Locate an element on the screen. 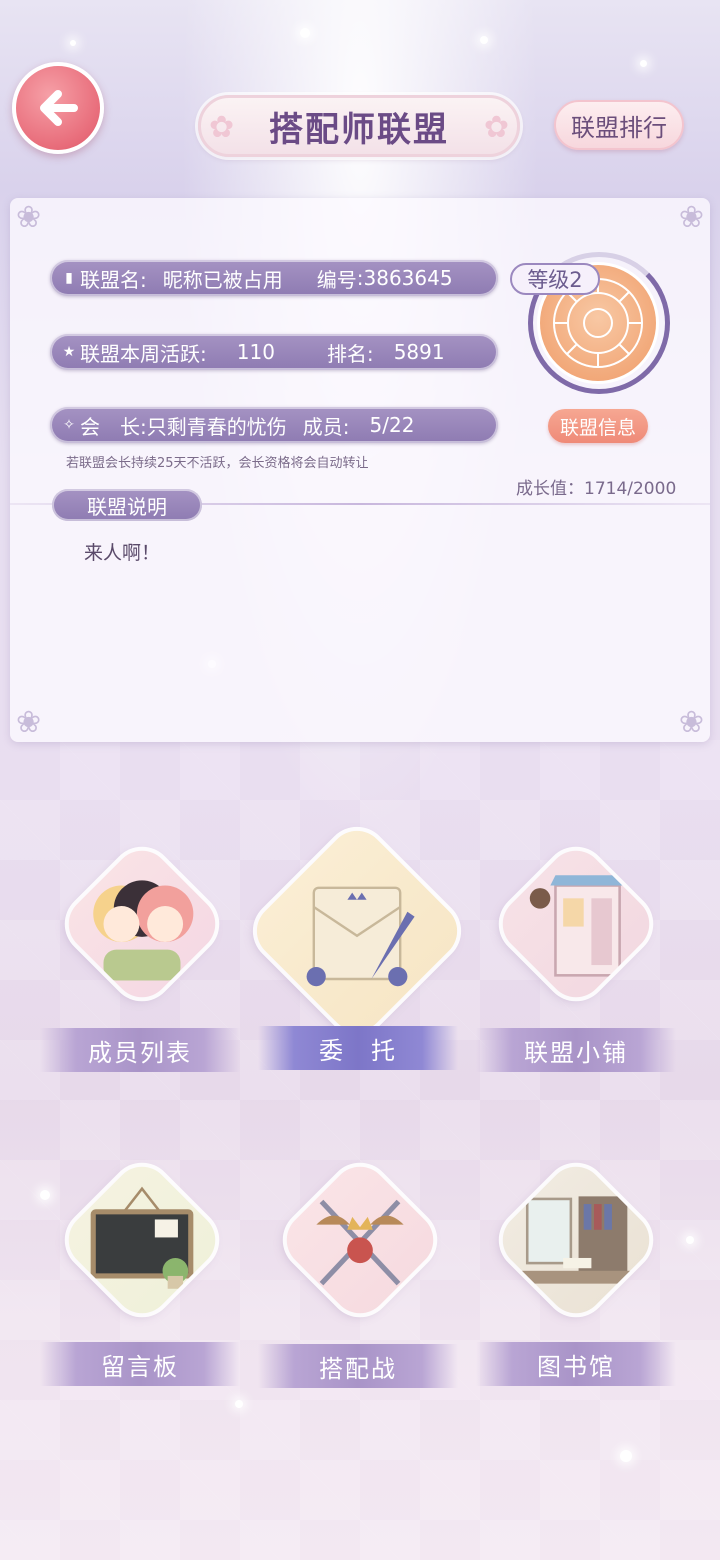 This screenshot has width=720, height=1560. alliance-id-value: :3863645 is located at coordinates (404, 278).